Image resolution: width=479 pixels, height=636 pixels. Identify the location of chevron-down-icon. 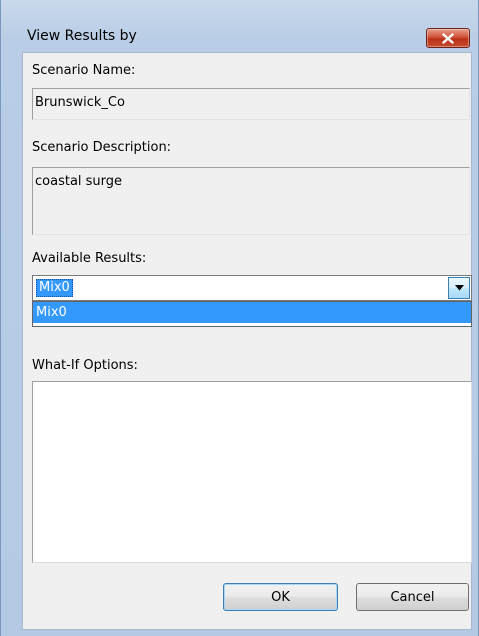
(459, 288).